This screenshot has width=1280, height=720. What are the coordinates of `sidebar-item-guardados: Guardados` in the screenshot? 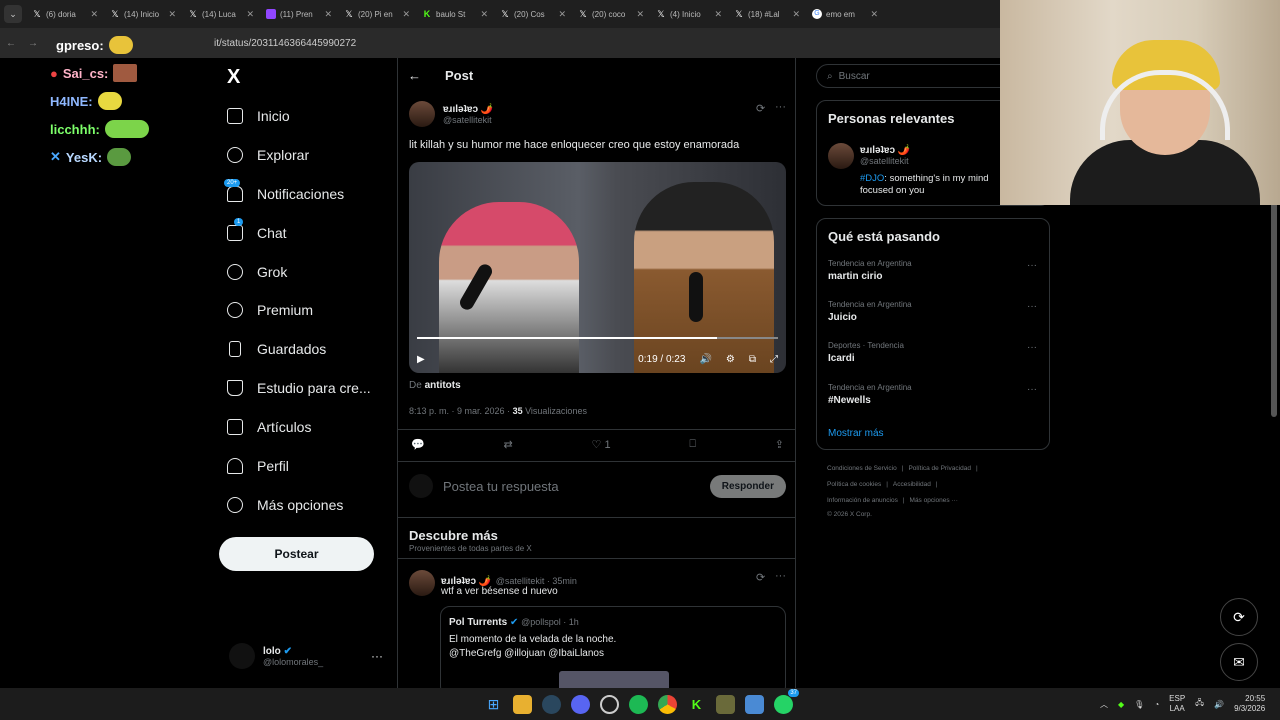 It's located at (276, 349).